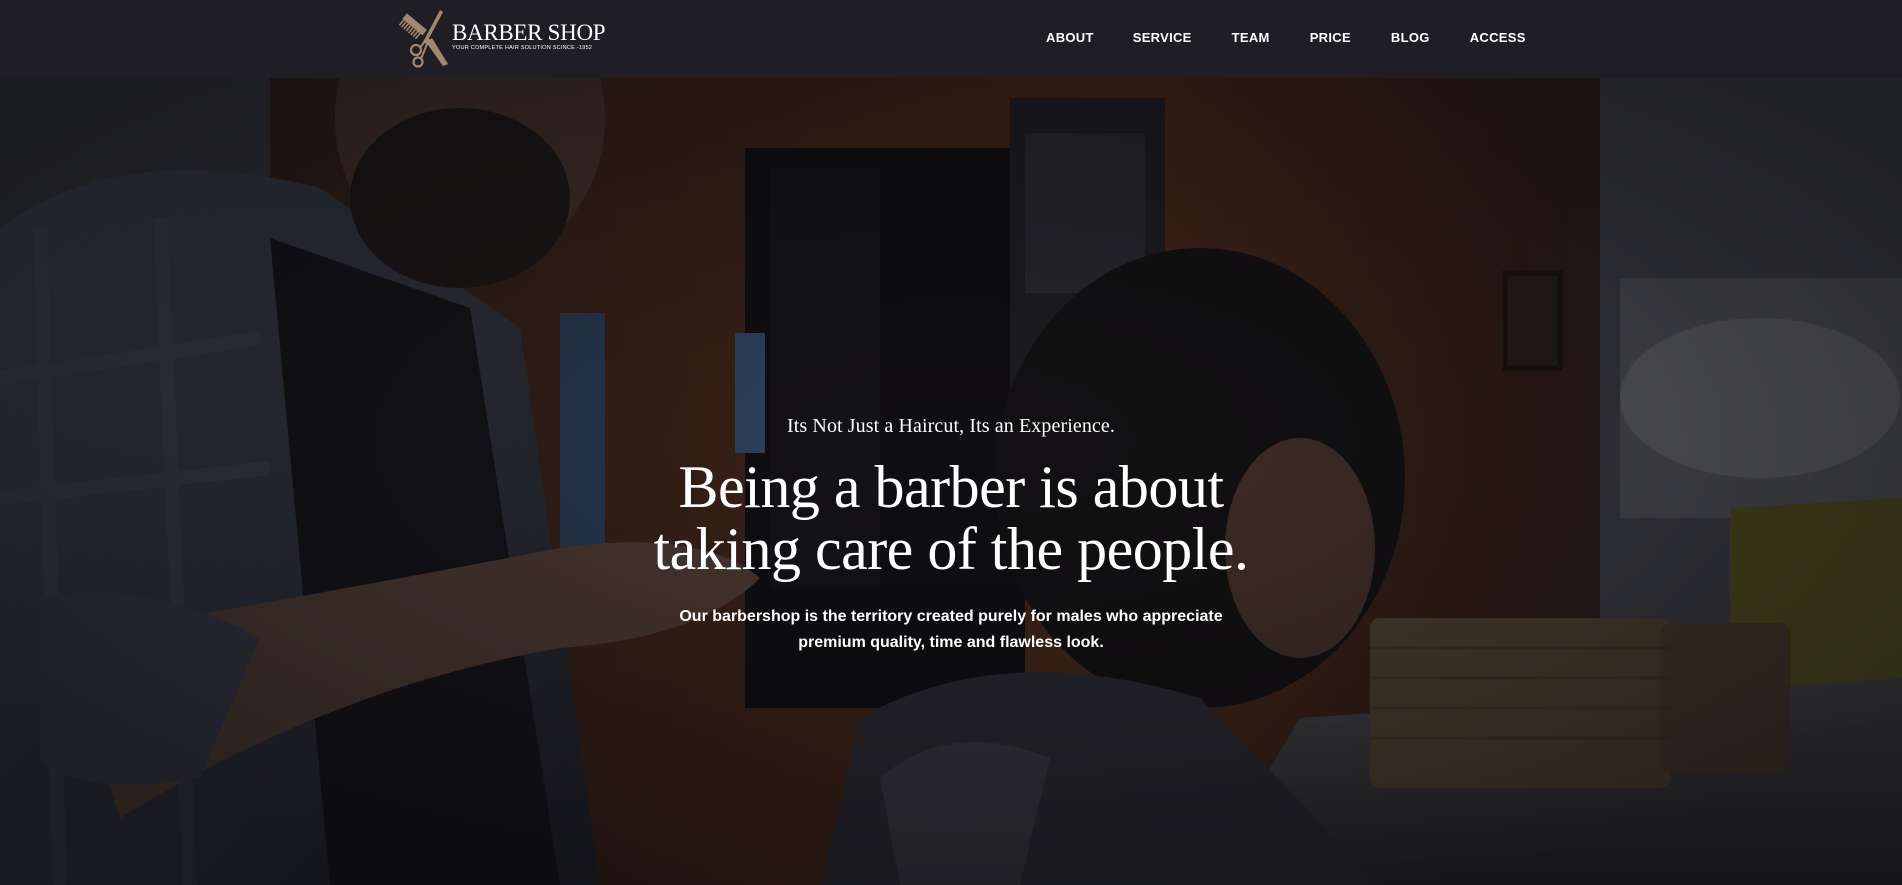 Image resolution: width=1902 pixels, height=885 pixels. I want to click on nav-item-team: TEAM, so click(1251, 38).